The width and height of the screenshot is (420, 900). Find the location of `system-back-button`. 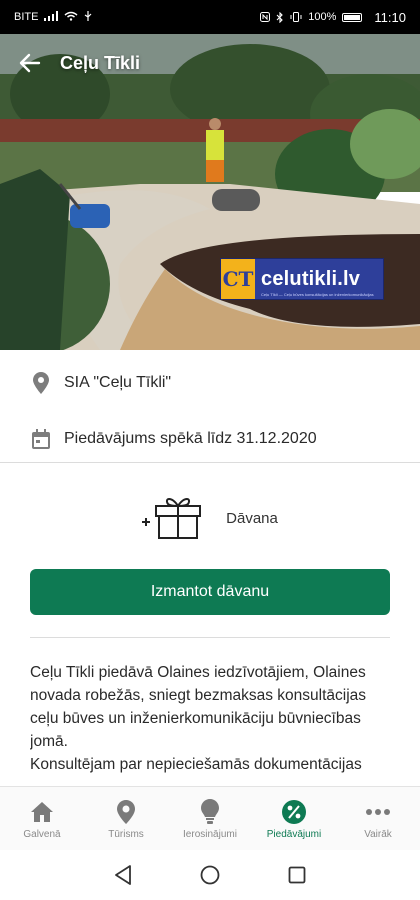

system-back-button is located at coordinates (123, 875).